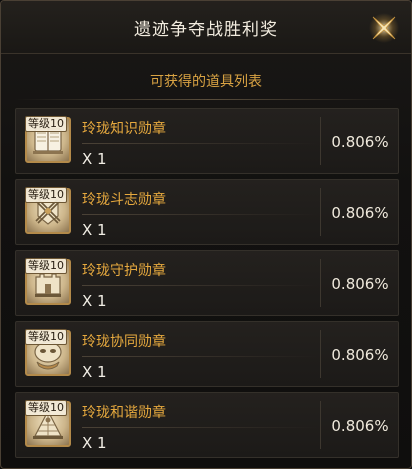  What do you see at coordinates (206, 82) in the screenshot?
I see `item-list-subtitle: 可获得的道具列表` at bounding box center [206, 82].